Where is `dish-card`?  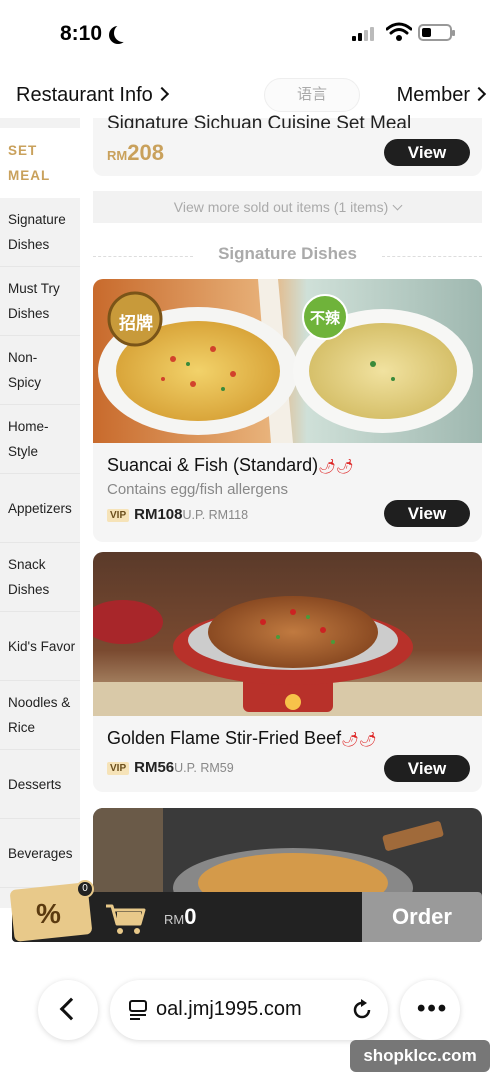 dish-card is located at coordinates (287, 853).